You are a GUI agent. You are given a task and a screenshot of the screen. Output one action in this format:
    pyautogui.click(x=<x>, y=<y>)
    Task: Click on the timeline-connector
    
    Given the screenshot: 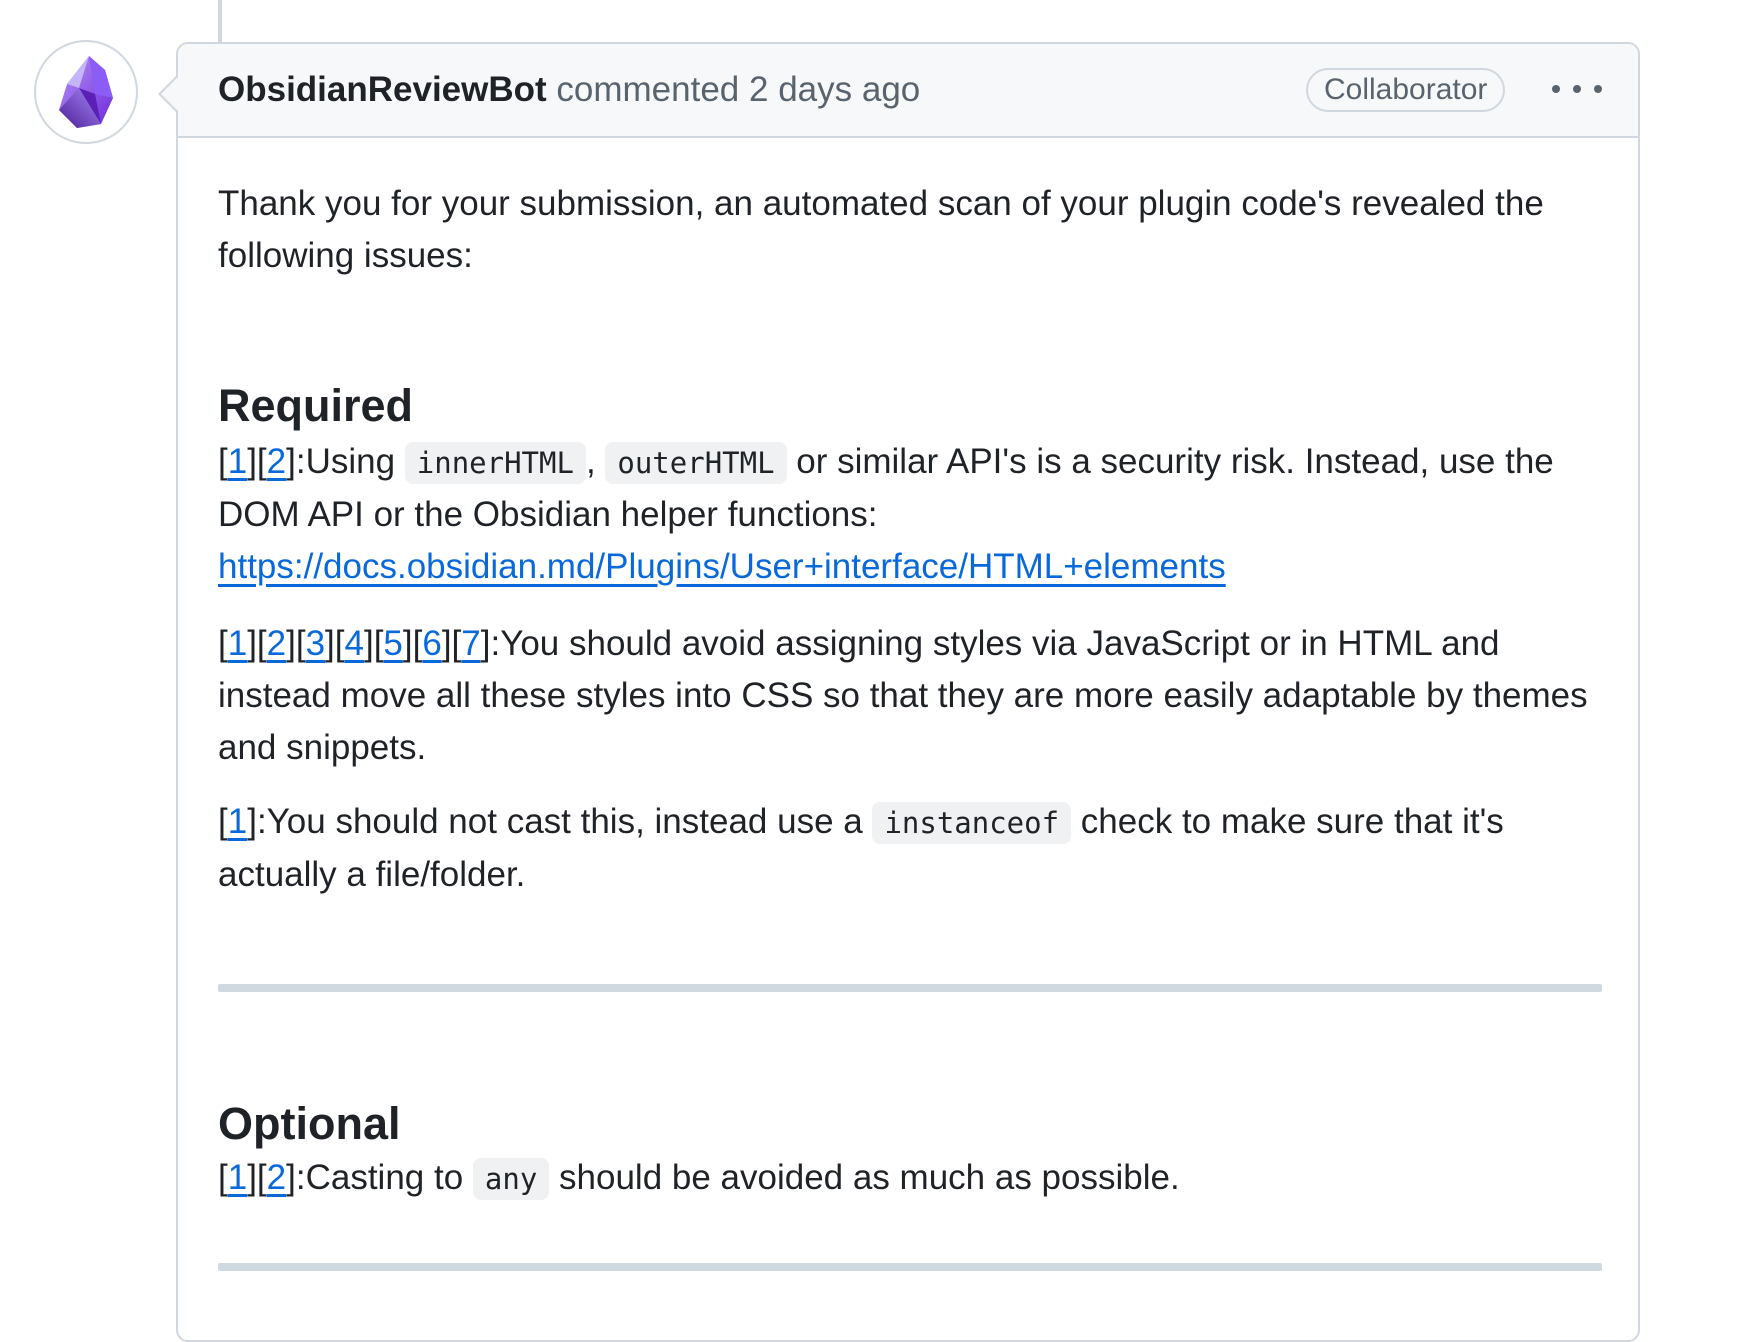 What is the action you would take?
    pyautogui.click(x=220, y=23)
    